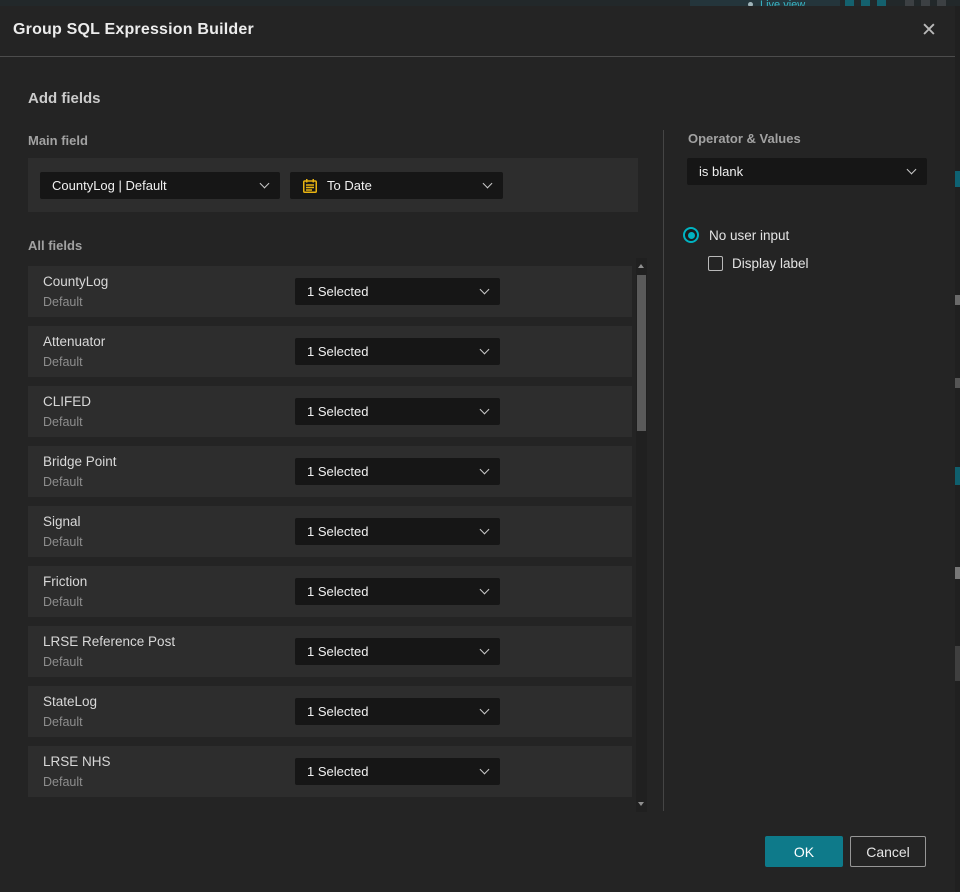  Describe the element at coordinates (310, 186) in the screenshot. I see `calendar-icon` at that location.